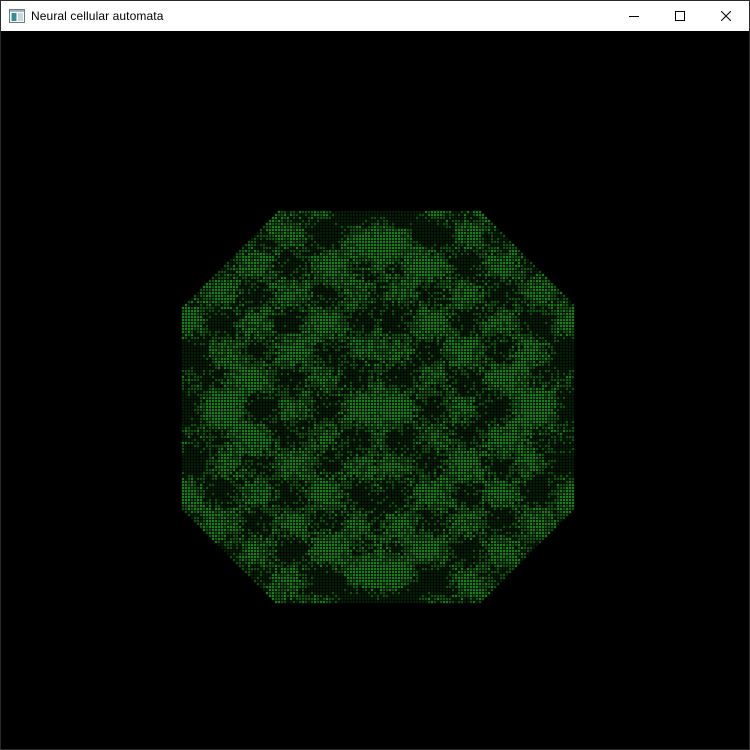  Describe the element at coordinates (97, 16) in the screenshot. I see `window-title: Neural cellular automata` at that location.